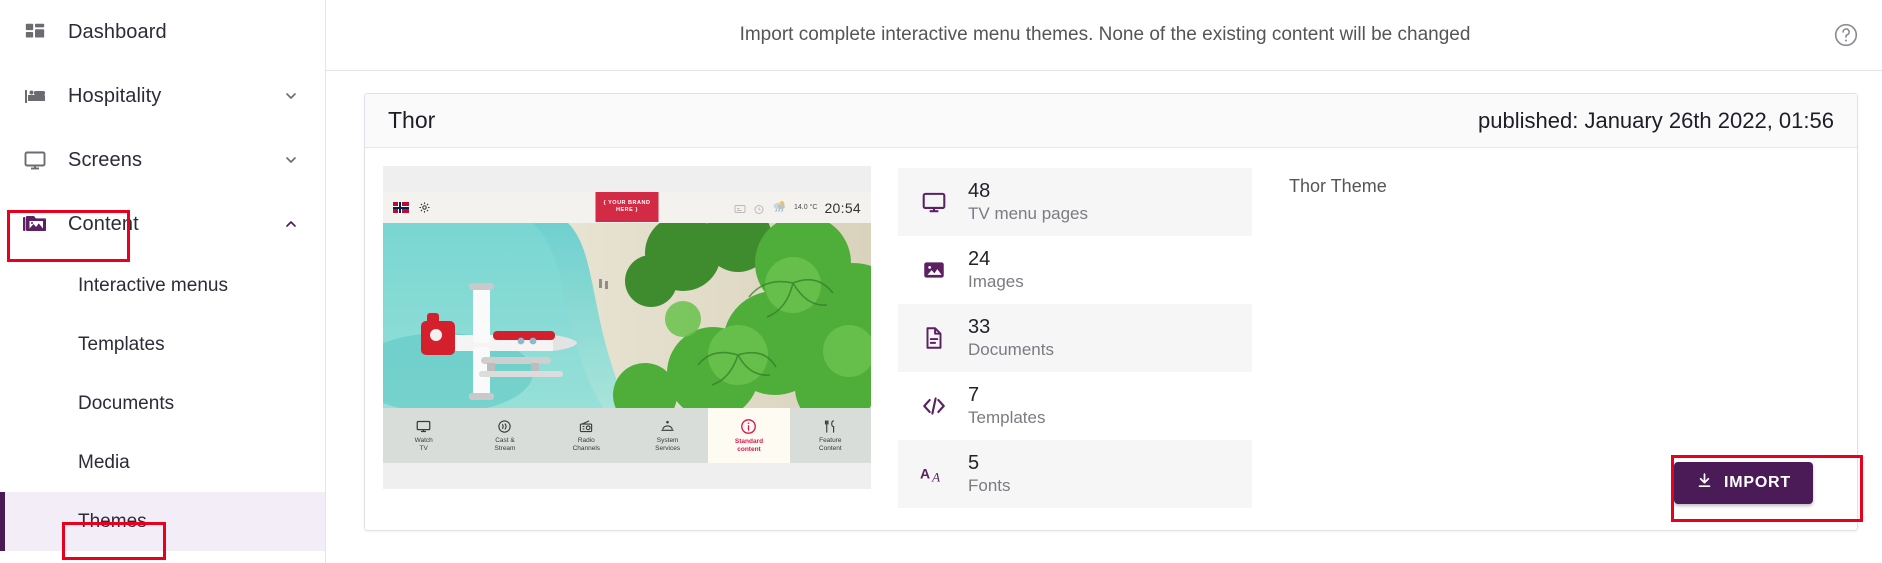 The width and height of the screenshot is (1882, 563). I want to click on tv-menu-item-watch-tv: Watch TV, so click(423, 435).